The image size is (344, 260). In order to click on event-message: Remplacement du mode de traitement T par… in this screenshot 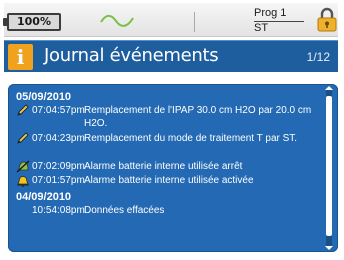, I will do `click(191, 138)`.